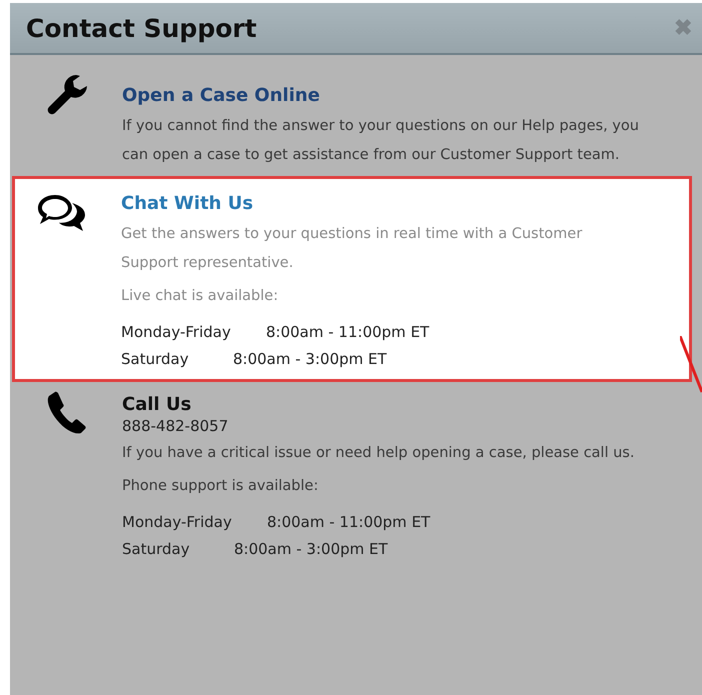 The height and width of the screenshot is (695, 702). What do you see at coordinates (157, 404) in the screenshot?
I see `section-title: Call Us` at bounding box center [157, 404].